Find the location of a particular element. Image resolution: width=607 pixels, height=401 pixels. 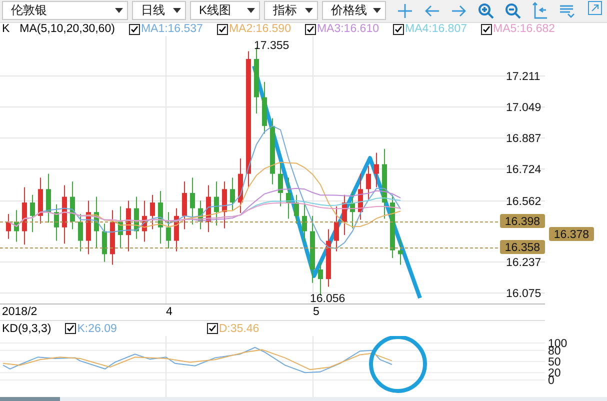

ma-value-label: MA2:16.590 is located at coordinates (259, 29).